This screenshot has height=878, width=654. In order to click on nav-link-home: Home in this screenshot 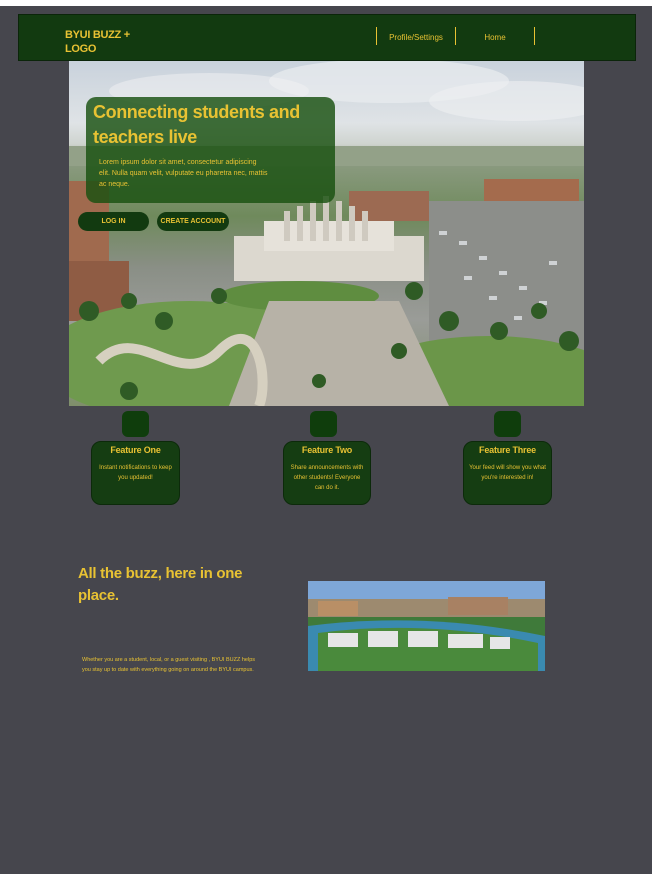, I will do `click(495, 38)`.